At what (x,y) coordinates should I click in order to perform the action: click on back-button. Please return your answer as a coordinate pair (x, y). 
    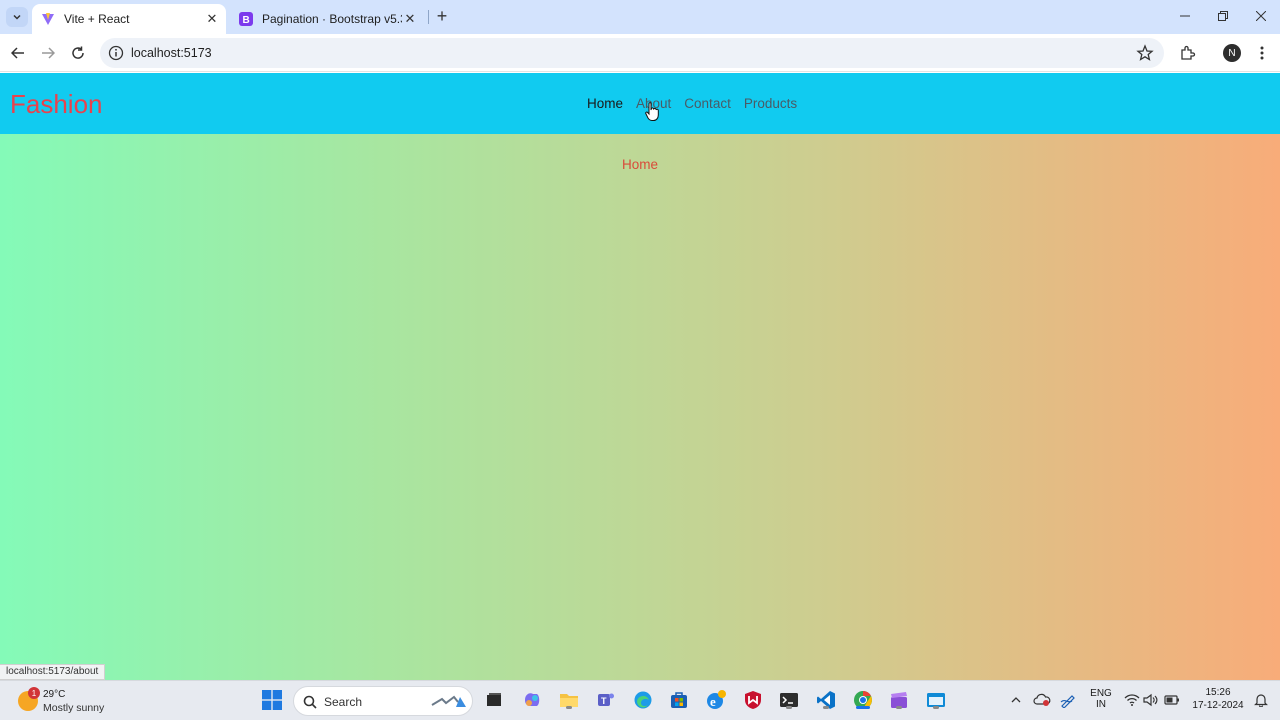
    Looking at the image, I should click on (18, 53).